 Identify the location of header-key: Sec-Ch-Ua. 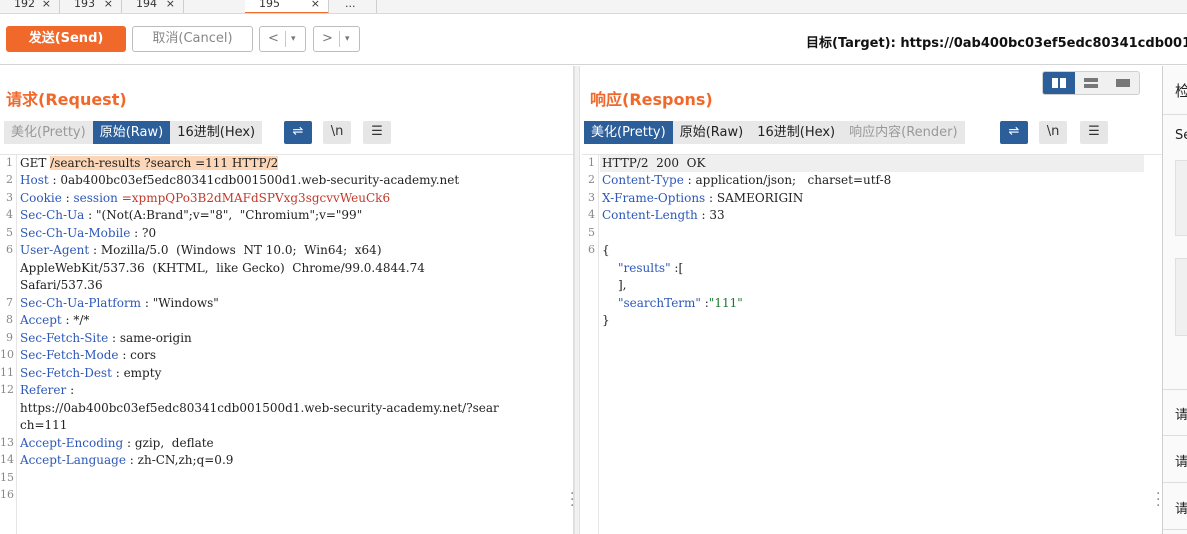
(52, 215).